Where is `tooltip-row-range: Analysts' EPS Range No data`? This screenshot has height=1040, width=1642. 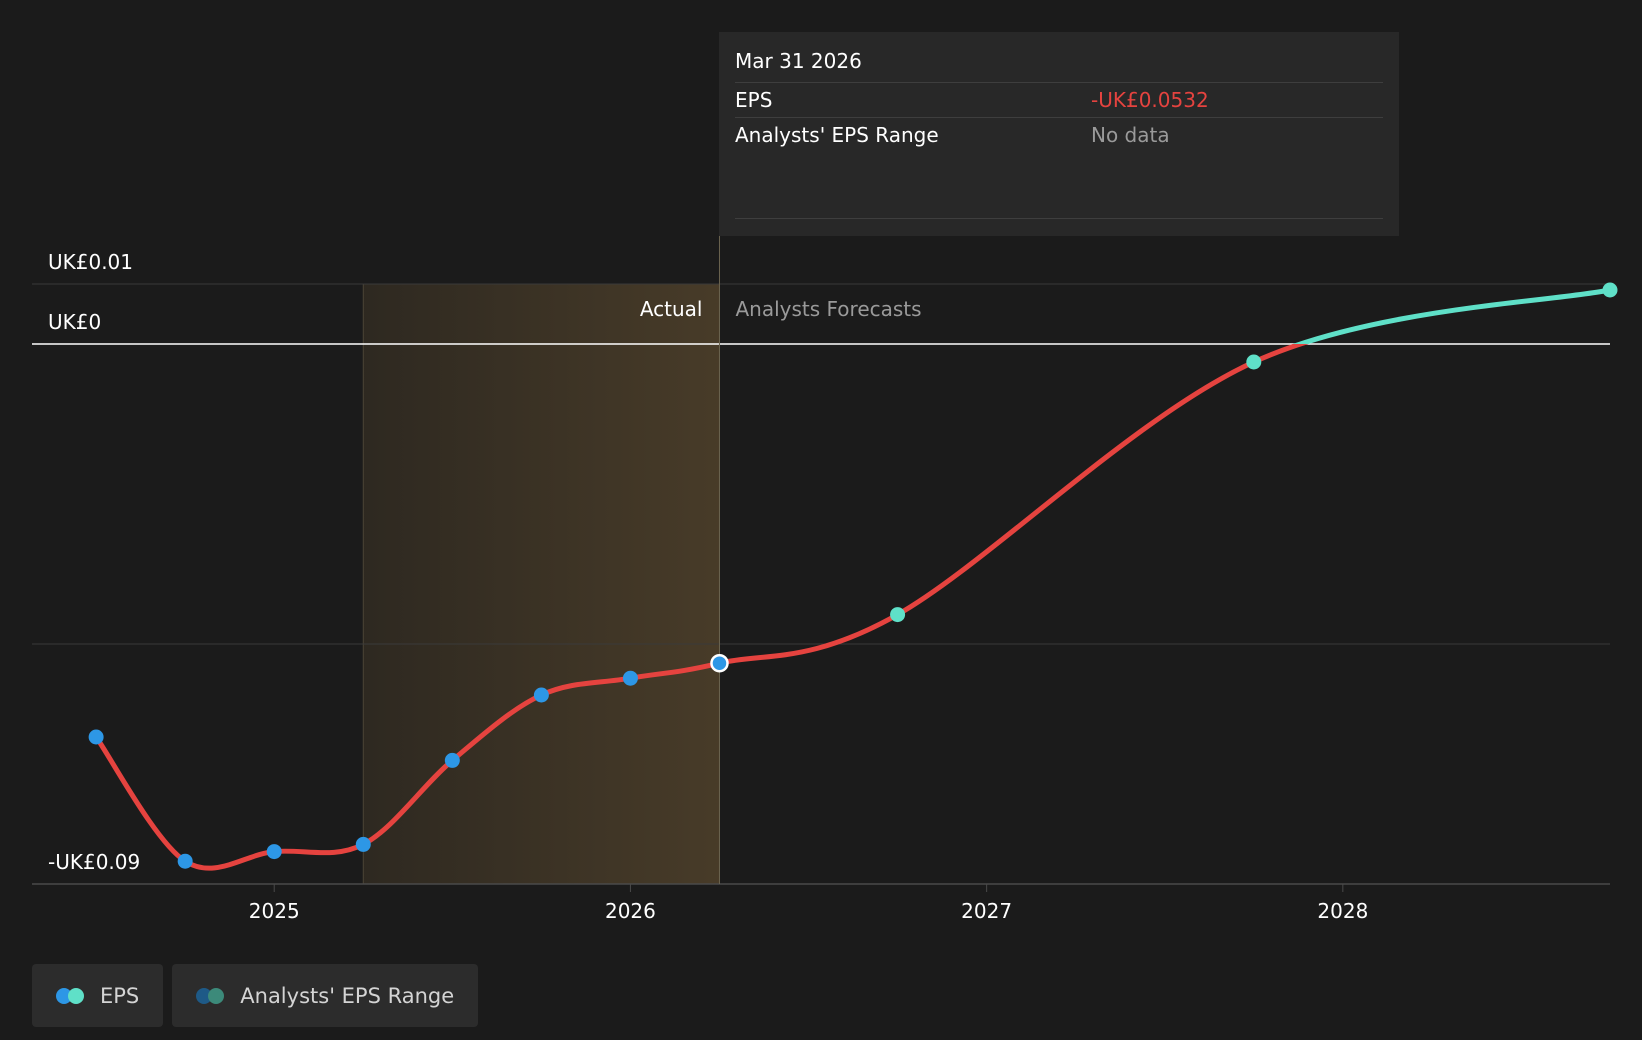 tooltip-row-range: Analysts' EPS Range No data is located at coordinates (1059, 135).